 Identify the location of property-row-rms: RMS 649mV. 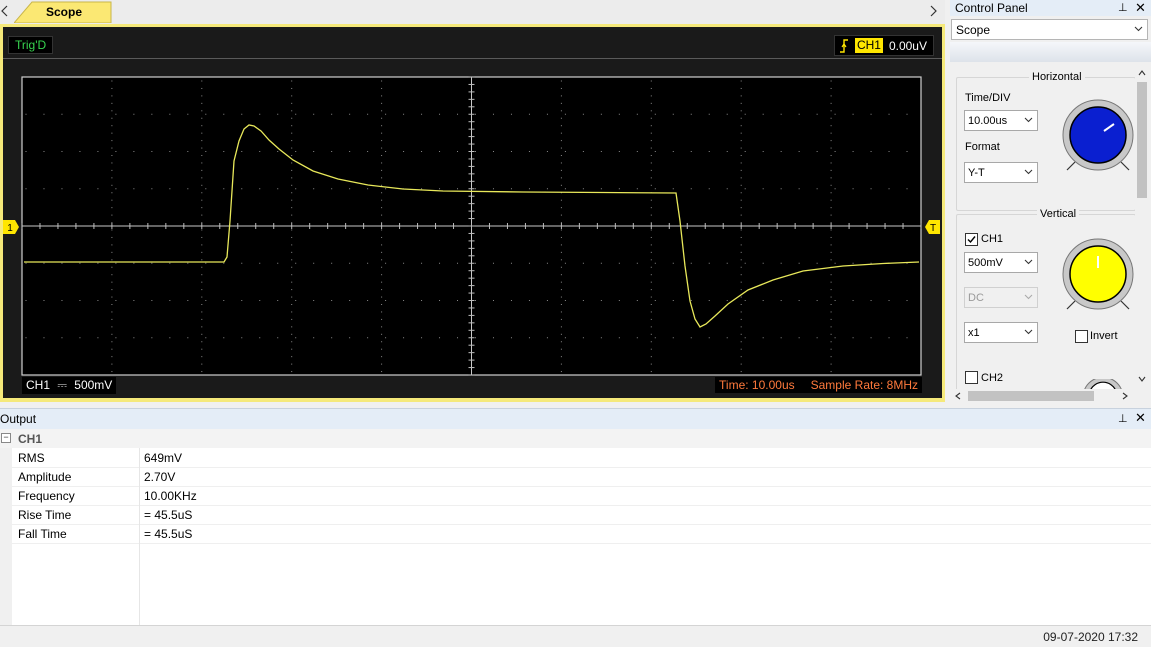
(581, 458).